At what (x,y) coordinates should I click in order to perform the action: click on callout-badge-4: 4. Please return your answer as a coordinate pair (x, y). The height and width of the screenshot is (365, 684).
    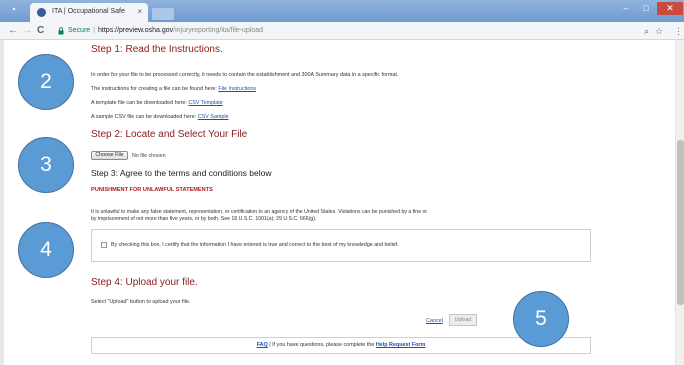
    Looking at the image, I should click on (46, 250).